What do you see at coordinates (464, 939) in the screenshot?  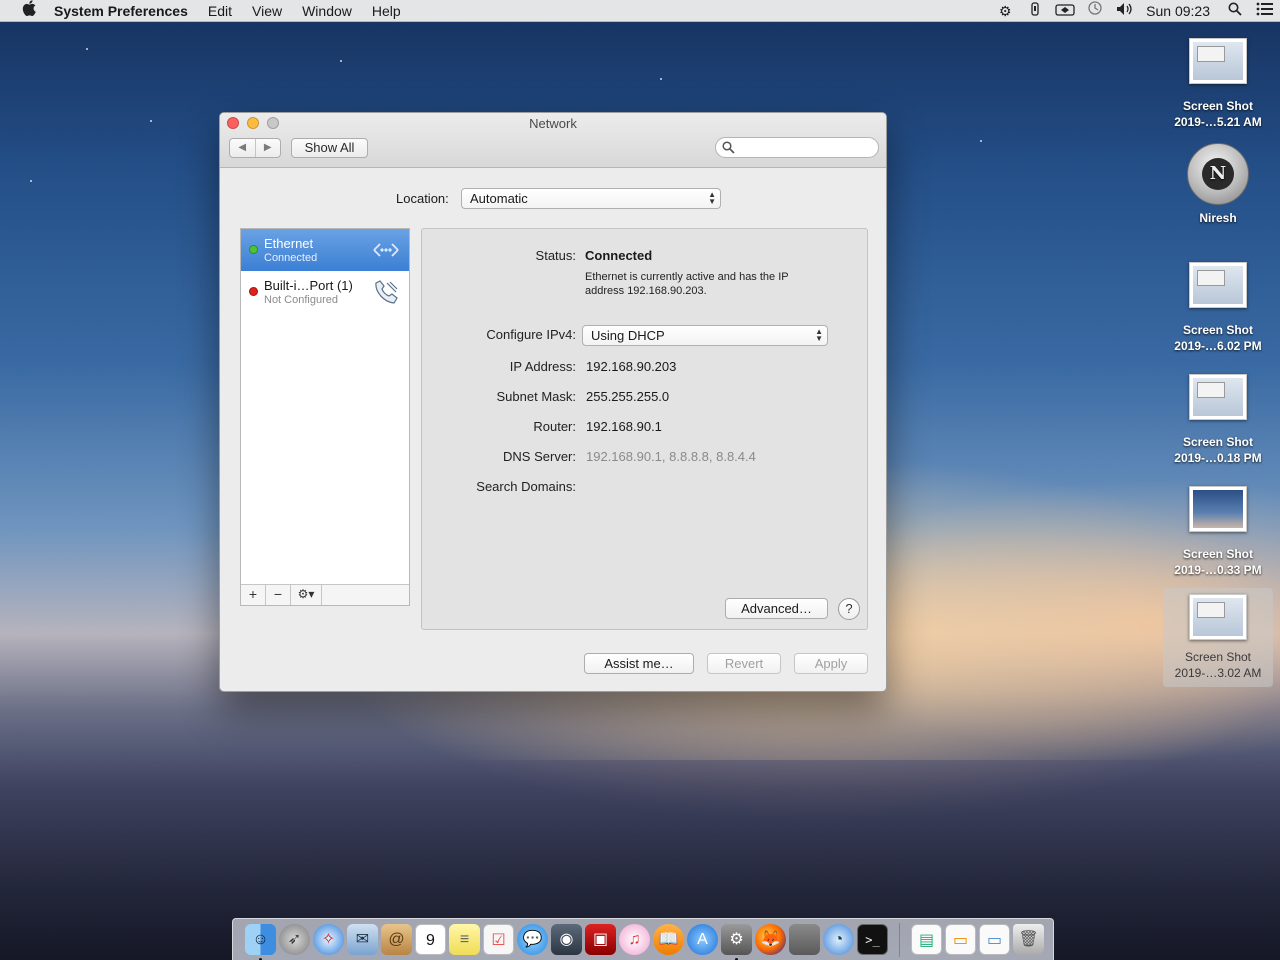 I see `notes-icon: ≡` at bounding box center [464, 939].